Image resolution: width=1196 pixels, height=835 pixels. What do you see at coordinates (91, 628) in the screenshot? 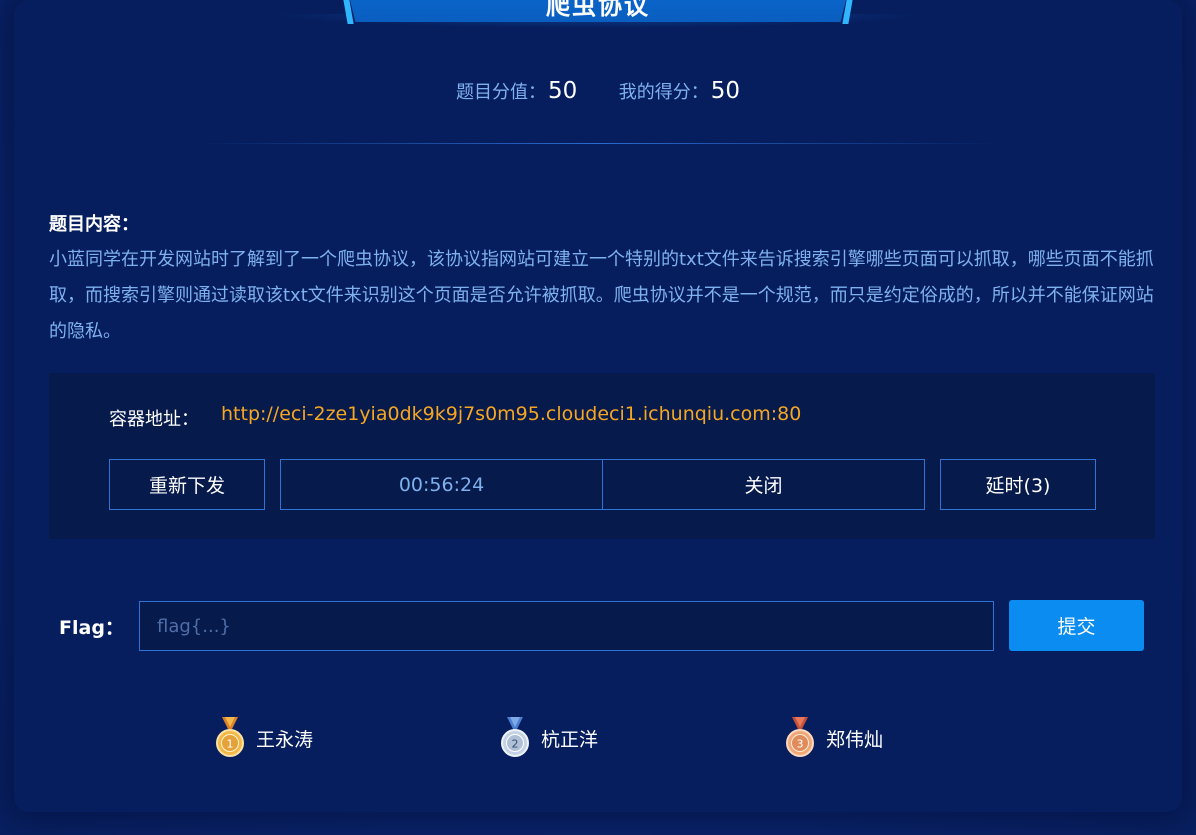
I see `flag-label: Flag：` at bounding box center [91, 628].